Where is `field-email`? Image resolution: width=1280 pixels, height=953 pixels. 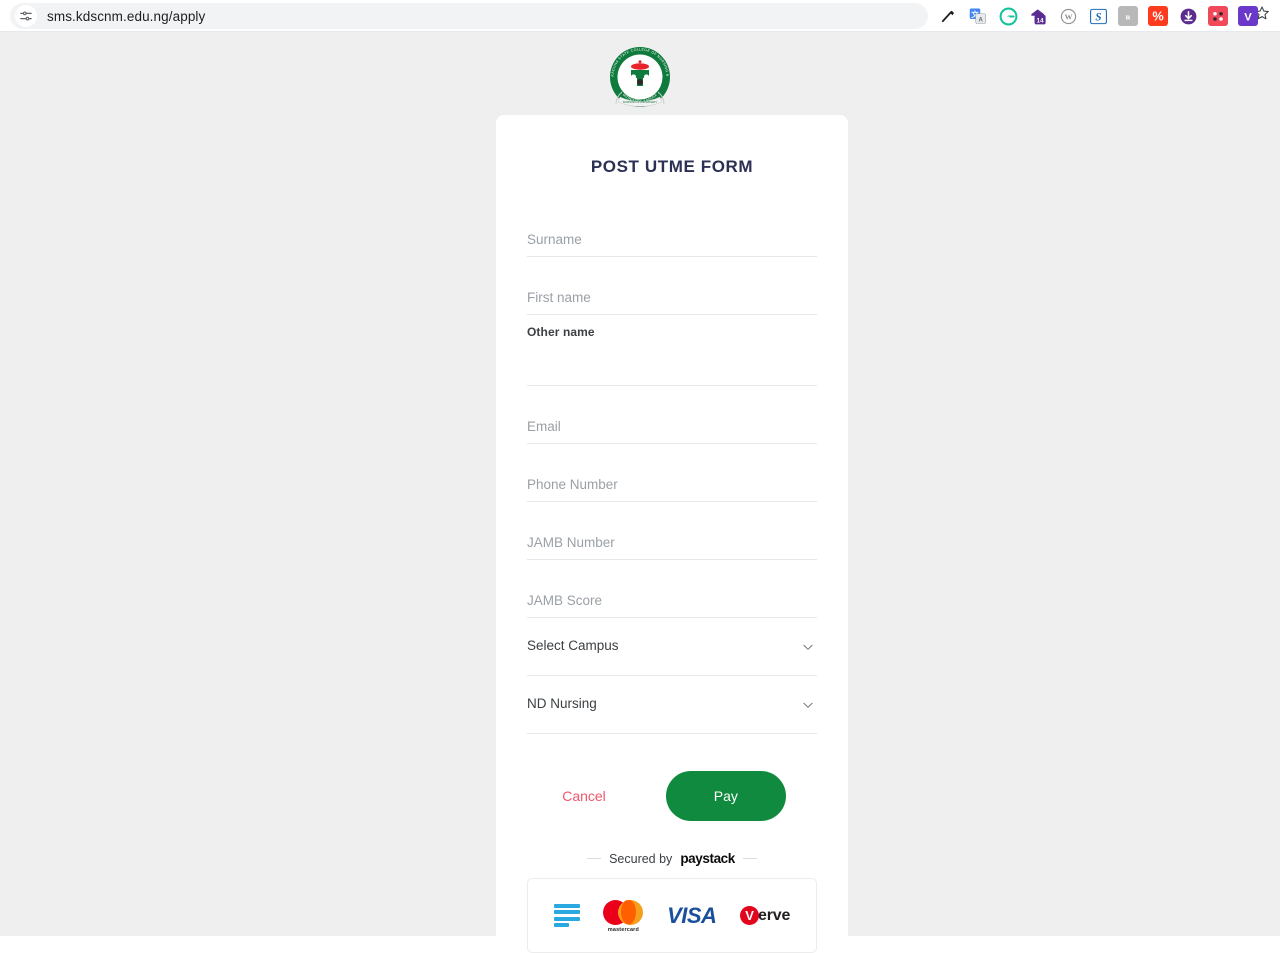
field-email is located at coordinates (672, 415).